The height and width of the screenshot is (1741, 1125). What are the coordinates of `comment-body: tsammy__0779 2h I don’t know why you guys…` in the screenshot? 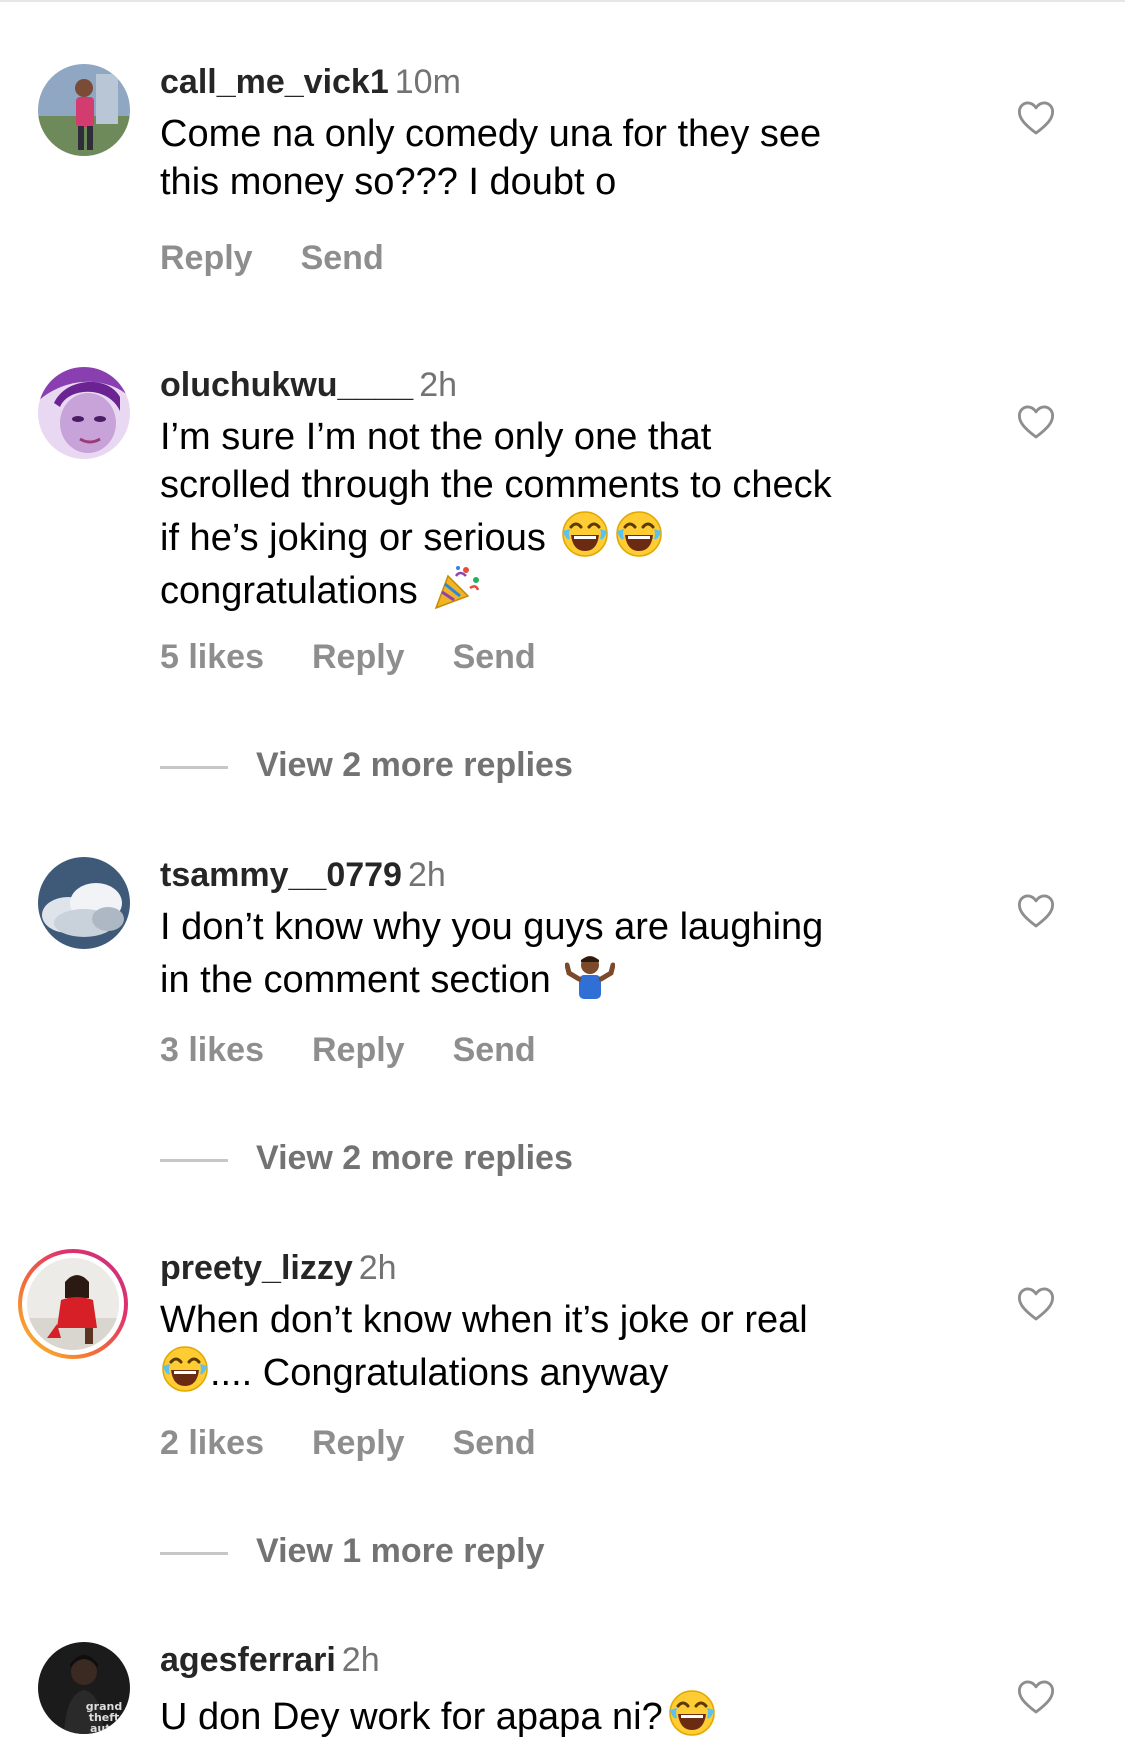 It's located at (560, 929).